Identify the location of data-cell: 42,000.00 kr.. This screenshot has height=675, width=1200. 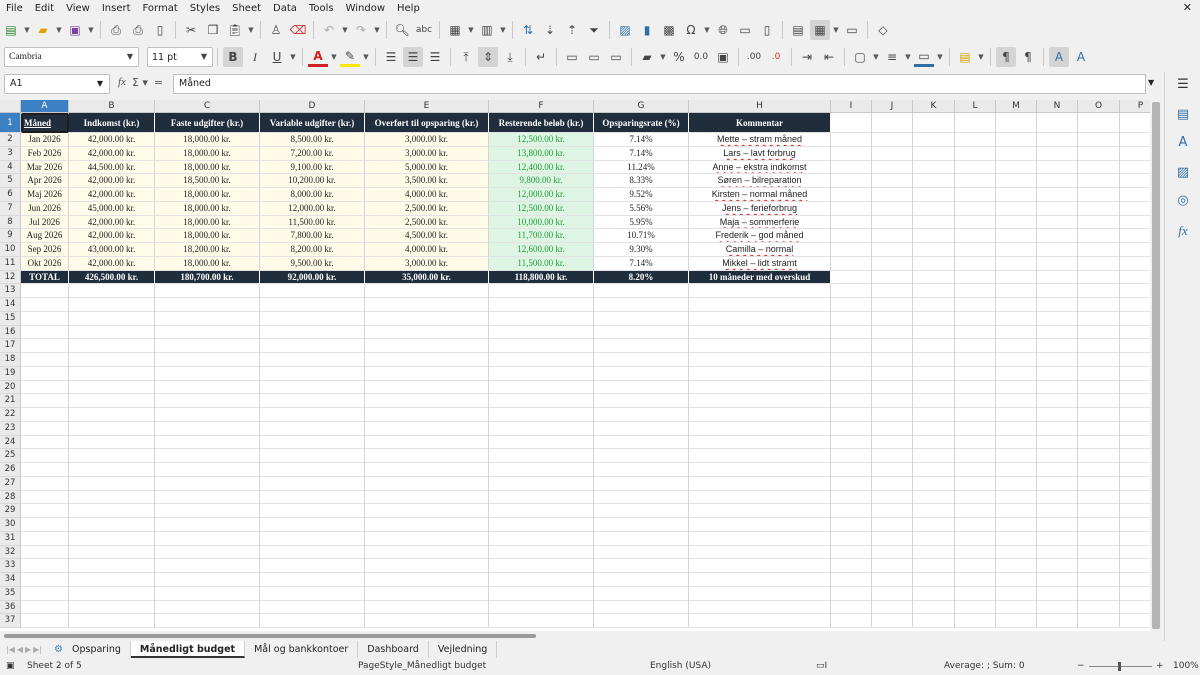
(112, 181).